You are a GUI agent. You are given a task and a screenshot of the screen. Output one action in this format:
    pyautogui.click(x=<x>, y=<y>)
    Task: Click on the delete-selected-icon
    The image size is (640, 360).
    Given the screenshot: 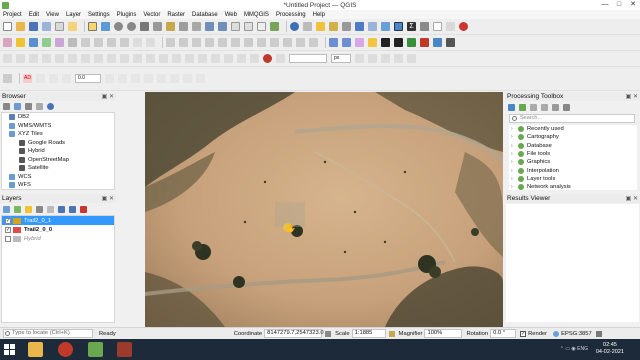 What is the action you would take?
    pyautogui.click(x=85, y=42)
    